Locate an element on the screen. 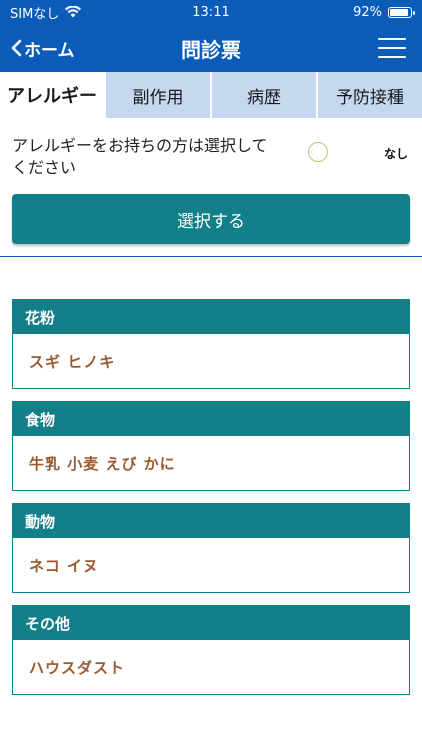  category-title: 花粉 is located at coordinates (211, 317).